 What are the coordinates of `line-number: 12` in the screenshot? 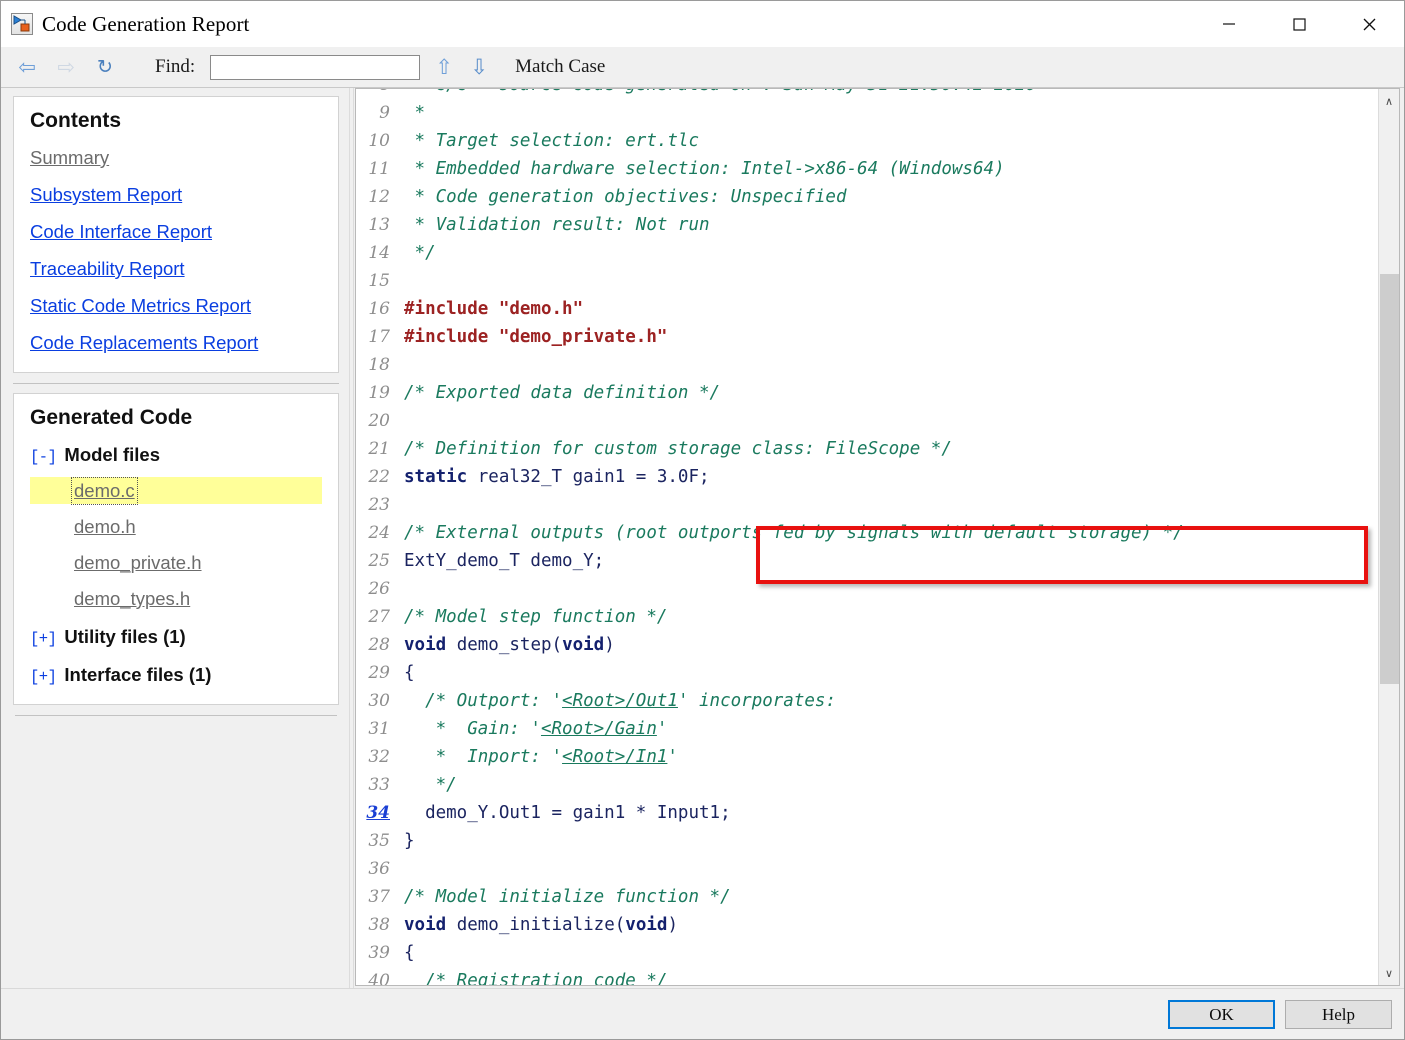 It's located at (379, 197).